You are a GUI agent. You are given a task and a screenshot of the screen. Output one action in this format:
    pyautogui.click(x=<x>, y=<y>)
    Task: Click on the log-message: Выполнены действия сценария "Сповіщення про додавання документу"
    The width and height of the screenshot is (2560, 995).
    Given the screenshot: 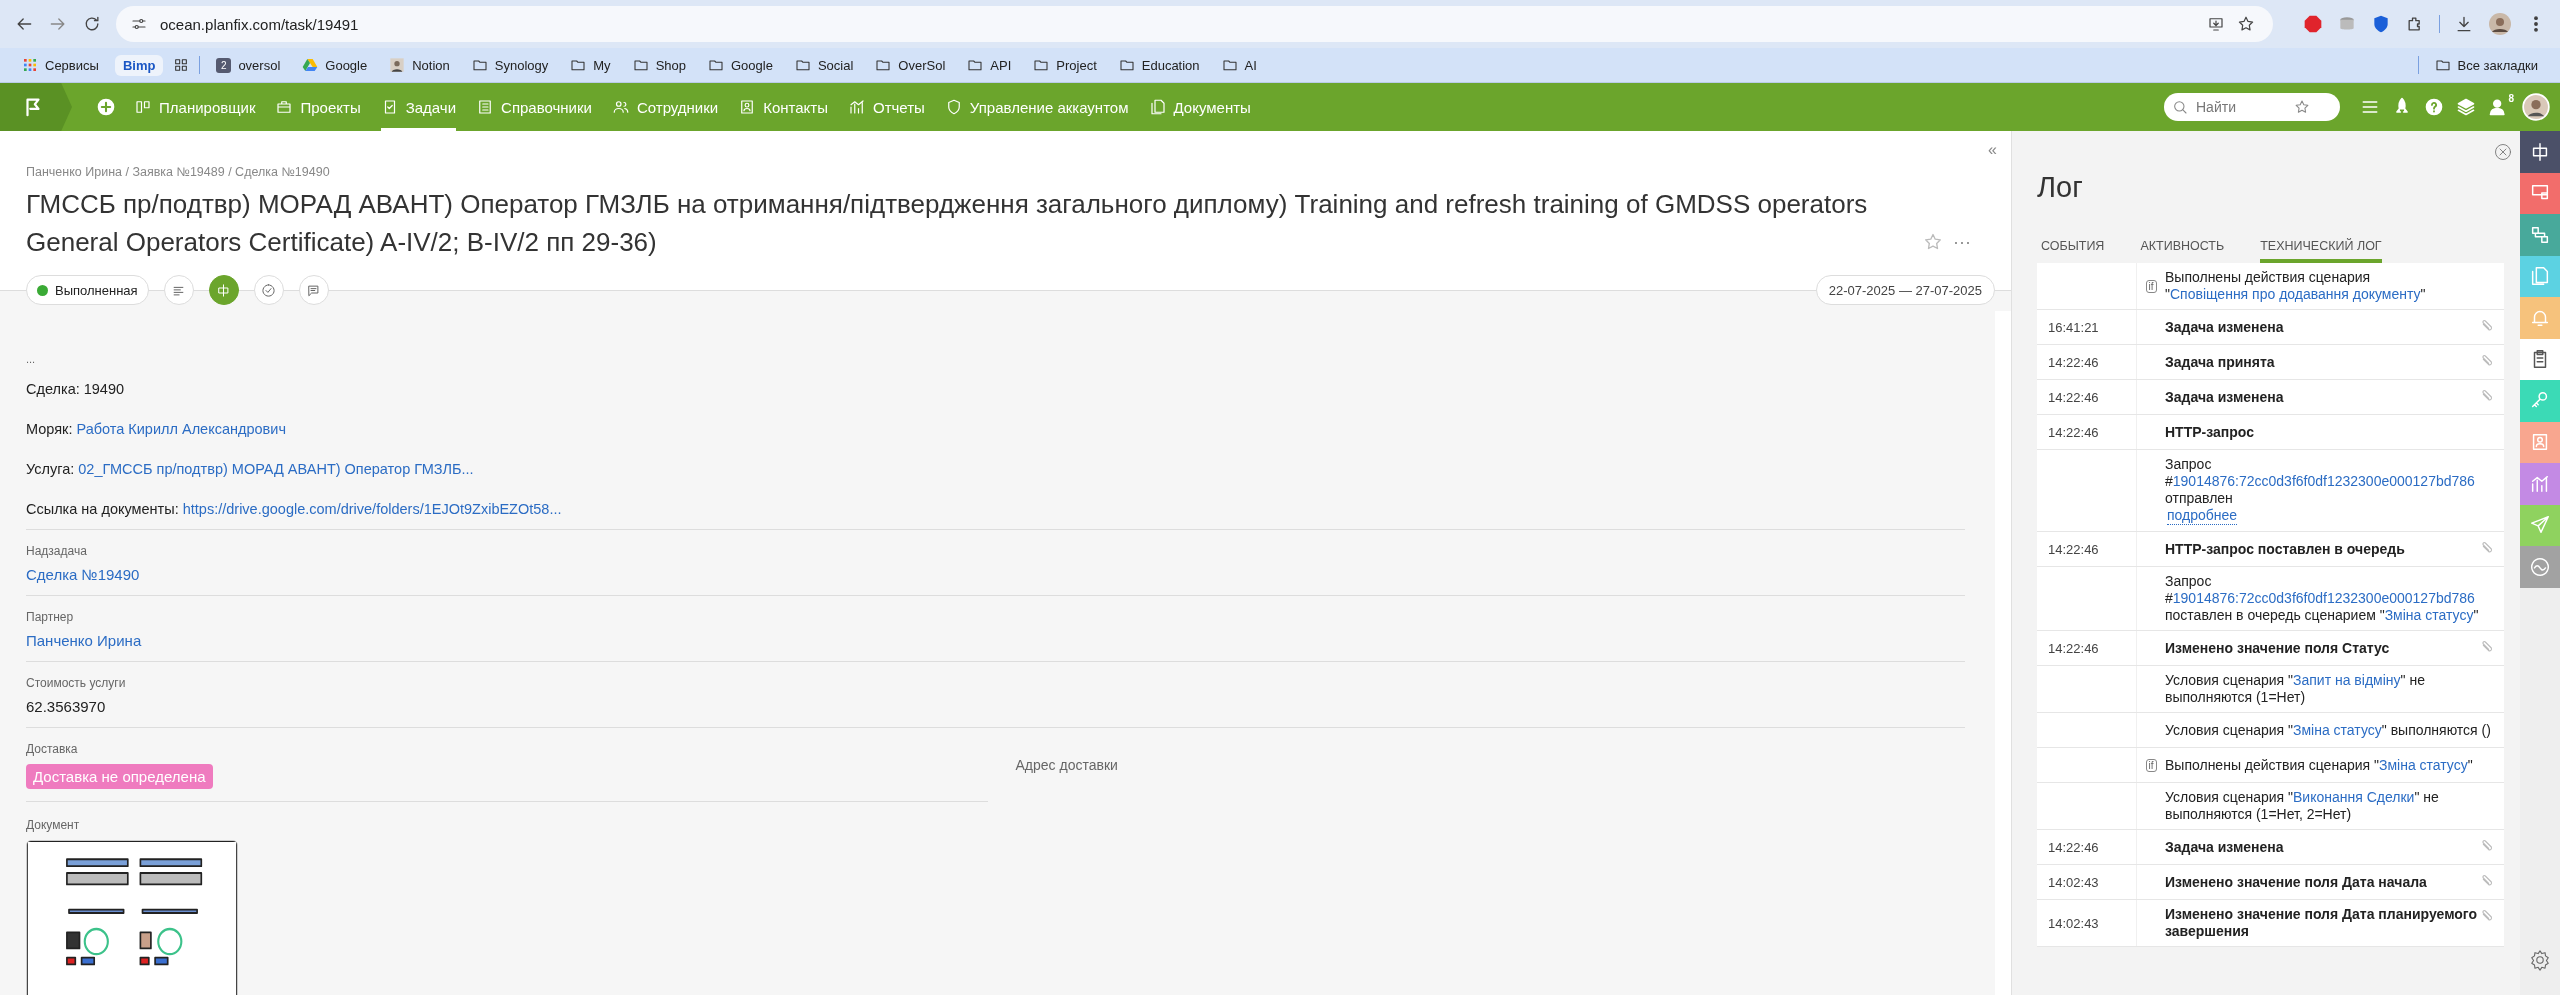 What is the action you would take?
    pyautogui.click(x=2296, y=286)
    